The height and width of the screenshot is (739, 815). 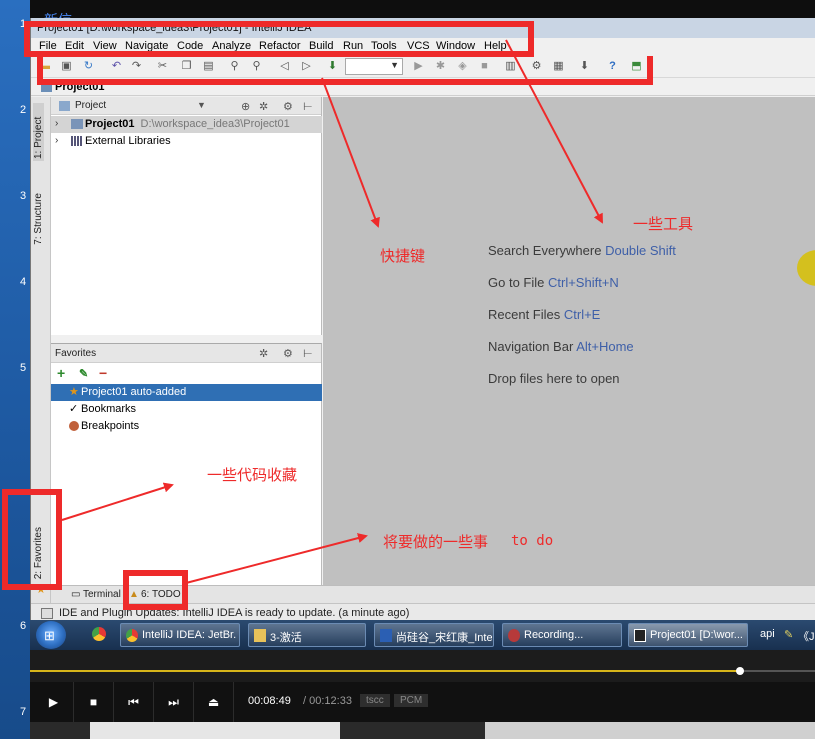 What do you see at coordinates (103, 373) in the screenshot?
I see `remove-icon: −` at bounding box center [103, 373].